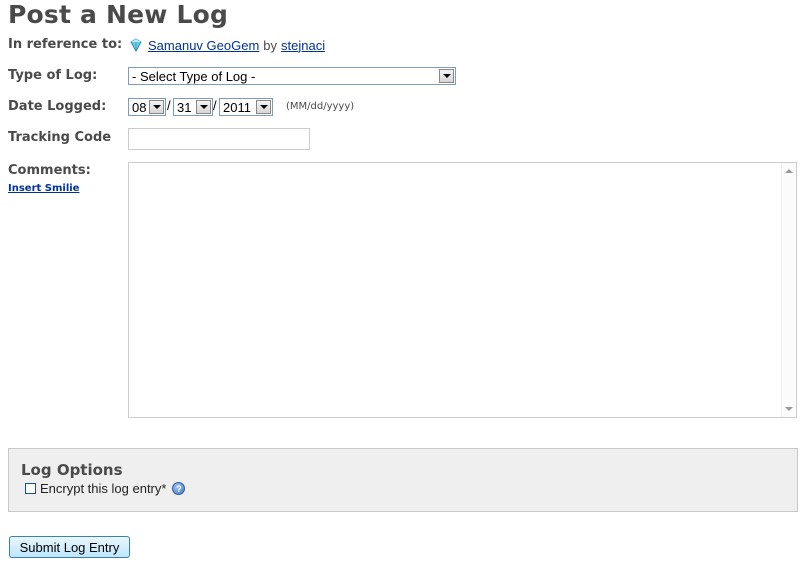 Image resolution: width=804 pixels, height=563 pixels. Describe the element at coordinates (69, 547) in the screenshot. I see `submit-log-button: Submit Log Entry` at that location.